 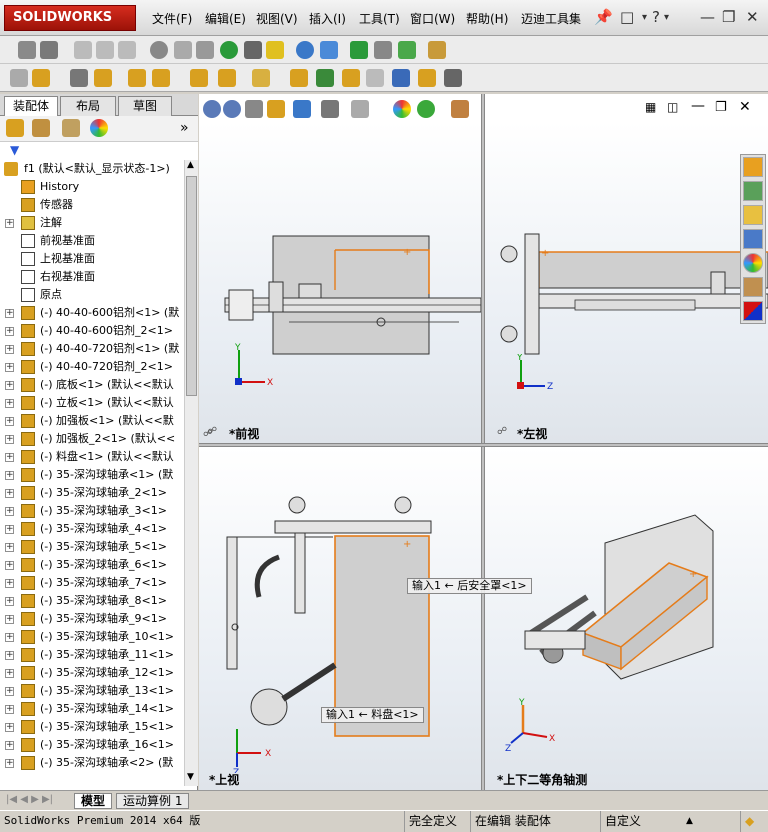 I want to click on tab-sketch: 草图, so click(x=145, y=106).